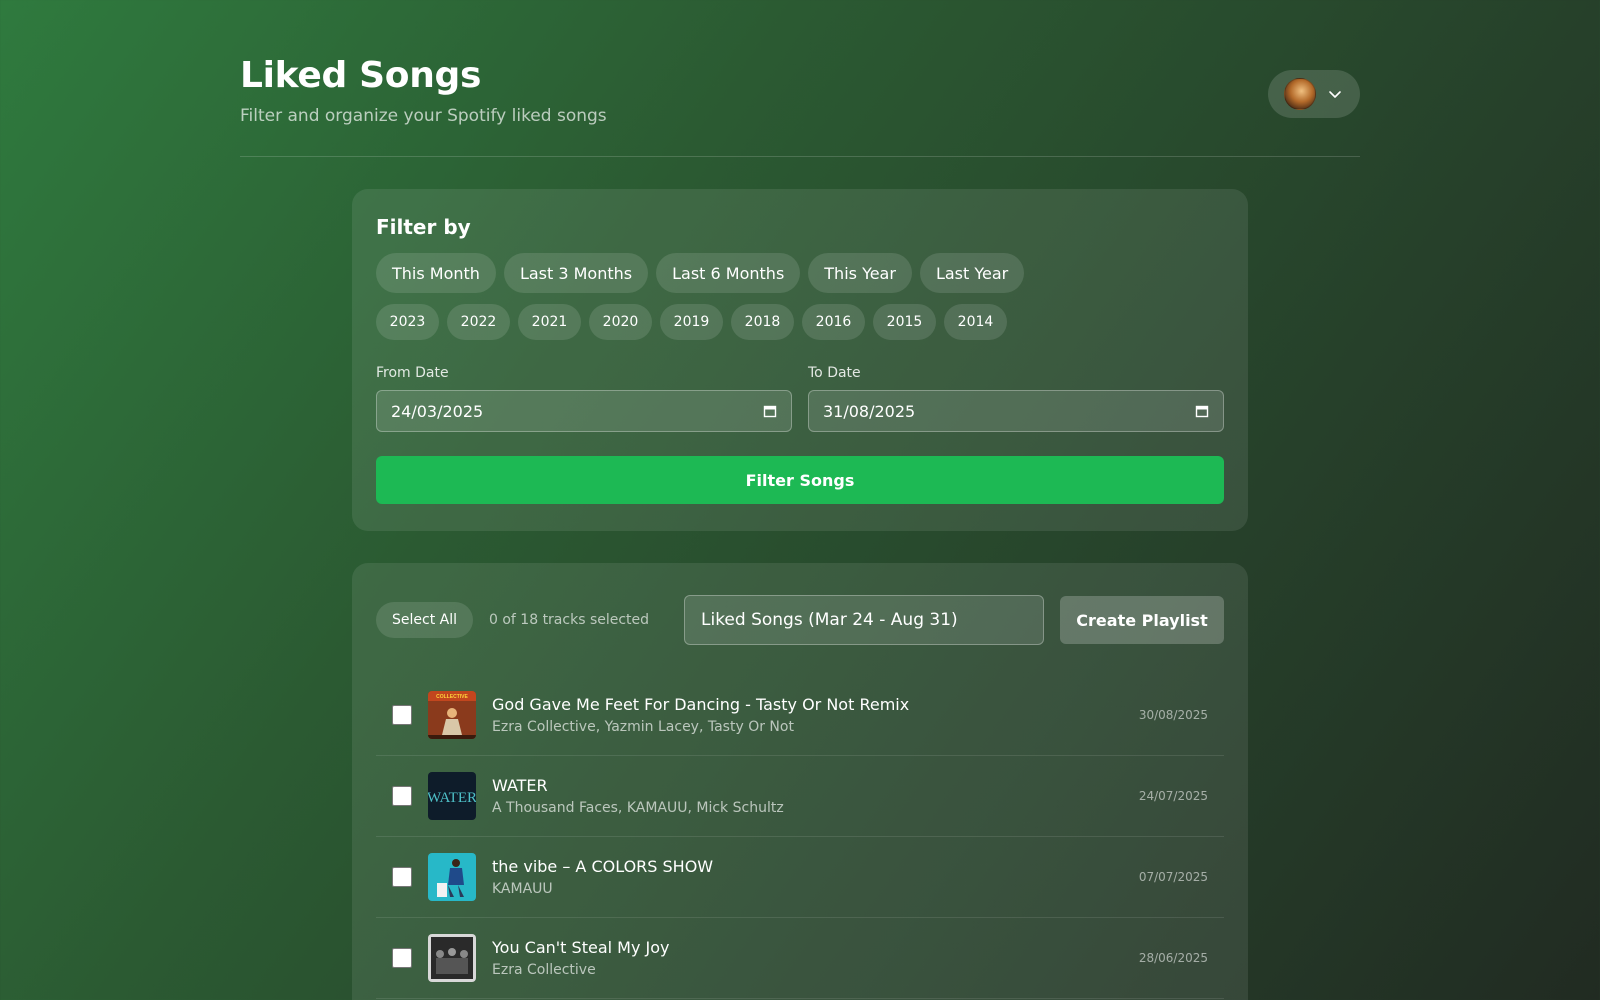 This screenshot has height=1000, width=1600. Describe the element at coordinates (424, 620) in the screenshot. I see `select-all-button: Select All` at that location.